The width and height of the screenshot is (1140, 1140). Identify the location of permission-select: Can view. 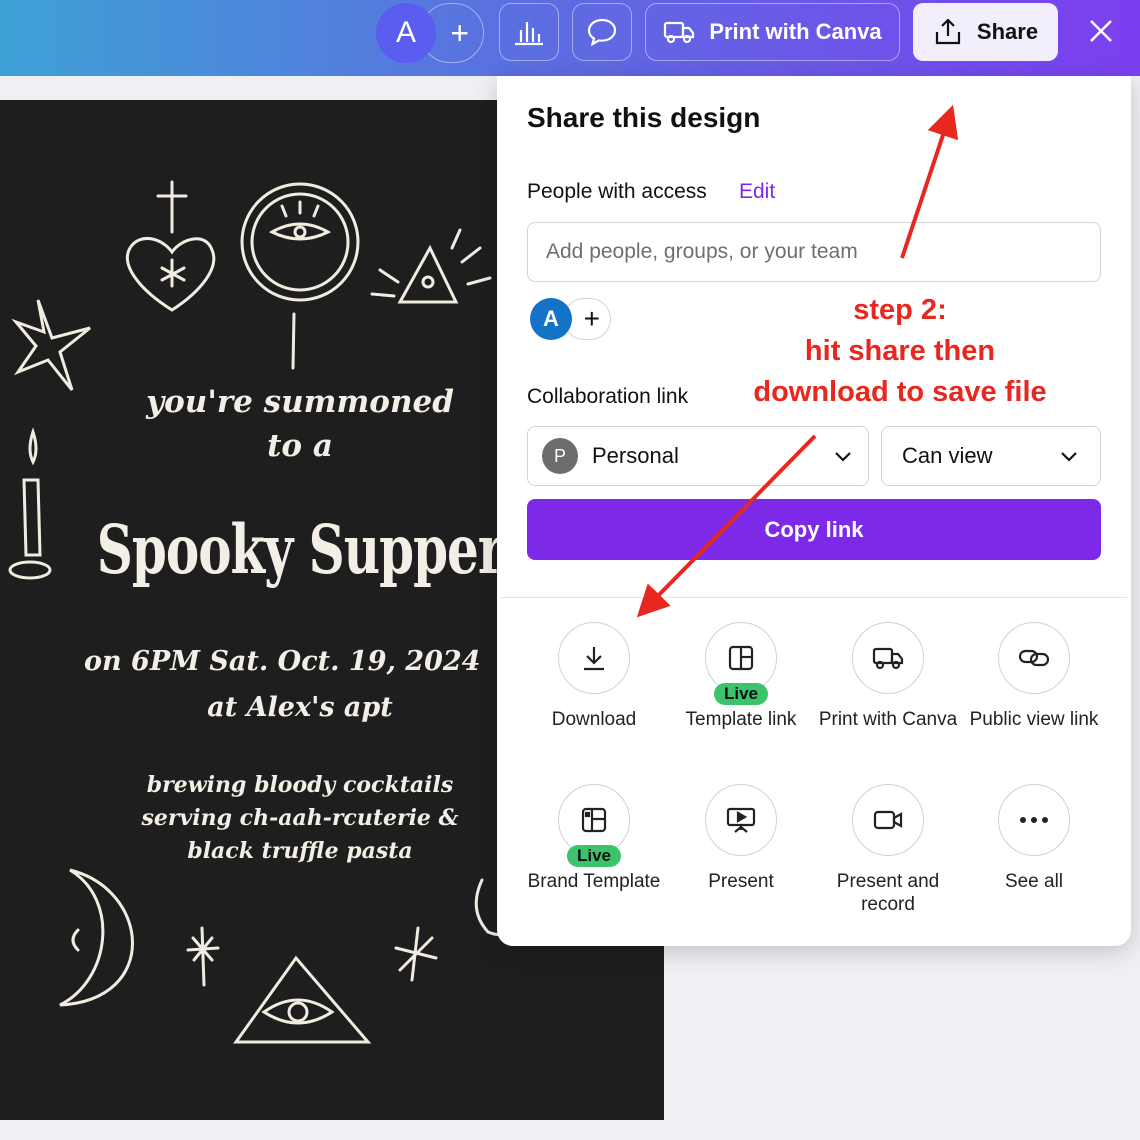
(991, 456).